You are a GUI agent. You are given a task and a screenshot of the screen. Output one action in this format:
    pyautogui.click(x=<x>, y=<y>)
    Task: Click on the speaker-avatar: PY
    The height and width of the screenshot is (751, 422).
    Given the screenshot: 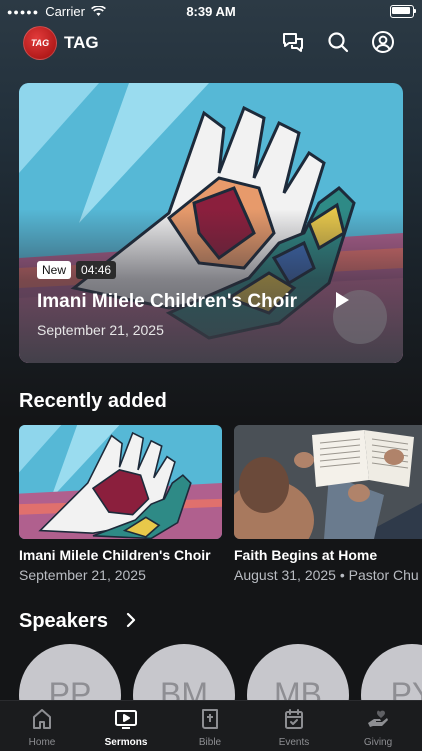 What is the action you would take?
    pyautogui.click(x=391, y=672)
    